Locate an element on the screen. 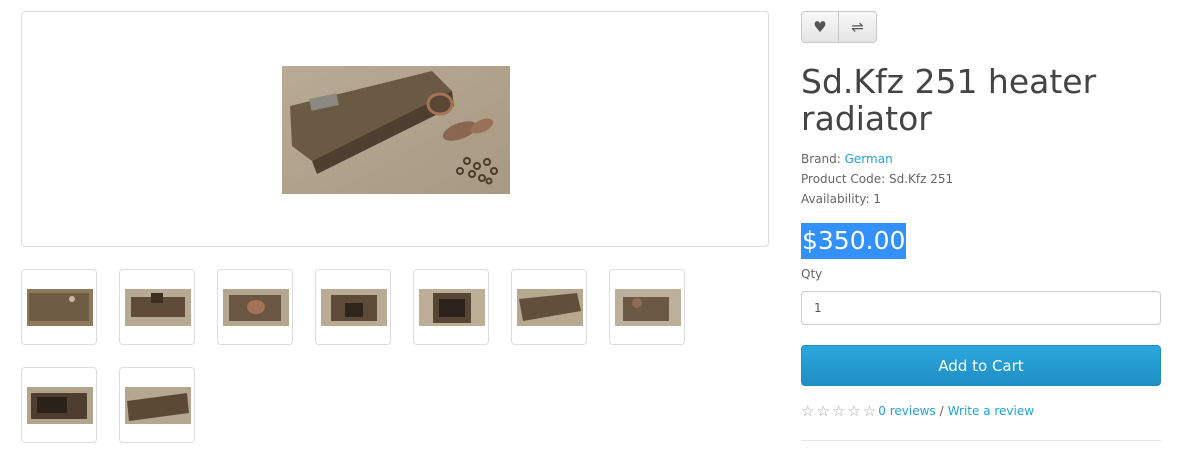  brand-row: Brand: German is located at coordinates (877, 159).